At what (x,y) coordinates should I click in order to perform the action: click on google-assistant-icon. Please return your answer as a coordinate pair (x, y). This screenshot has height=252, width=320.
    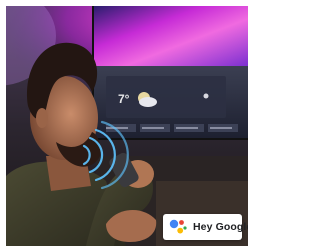
    Looking at the image, I should click on (178, 226).